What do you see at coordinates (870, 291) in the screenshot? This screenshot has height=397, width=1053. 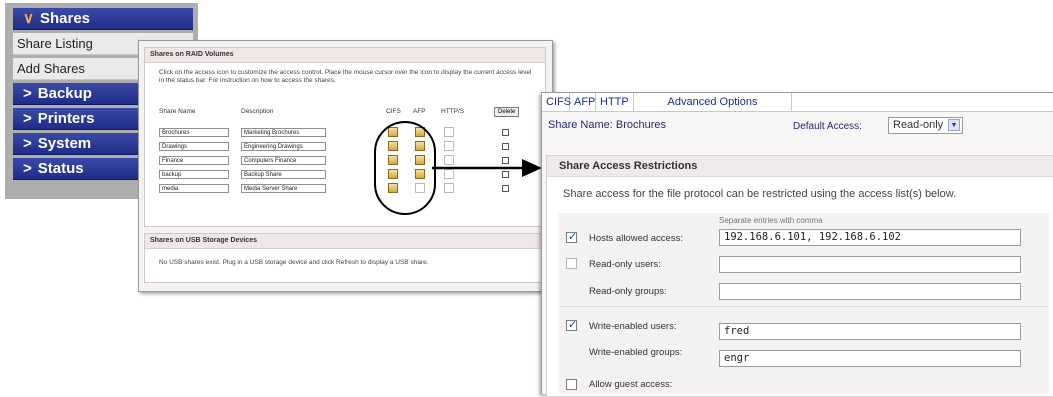 I see `ro-groups-input` at bounding box center [870, 291].